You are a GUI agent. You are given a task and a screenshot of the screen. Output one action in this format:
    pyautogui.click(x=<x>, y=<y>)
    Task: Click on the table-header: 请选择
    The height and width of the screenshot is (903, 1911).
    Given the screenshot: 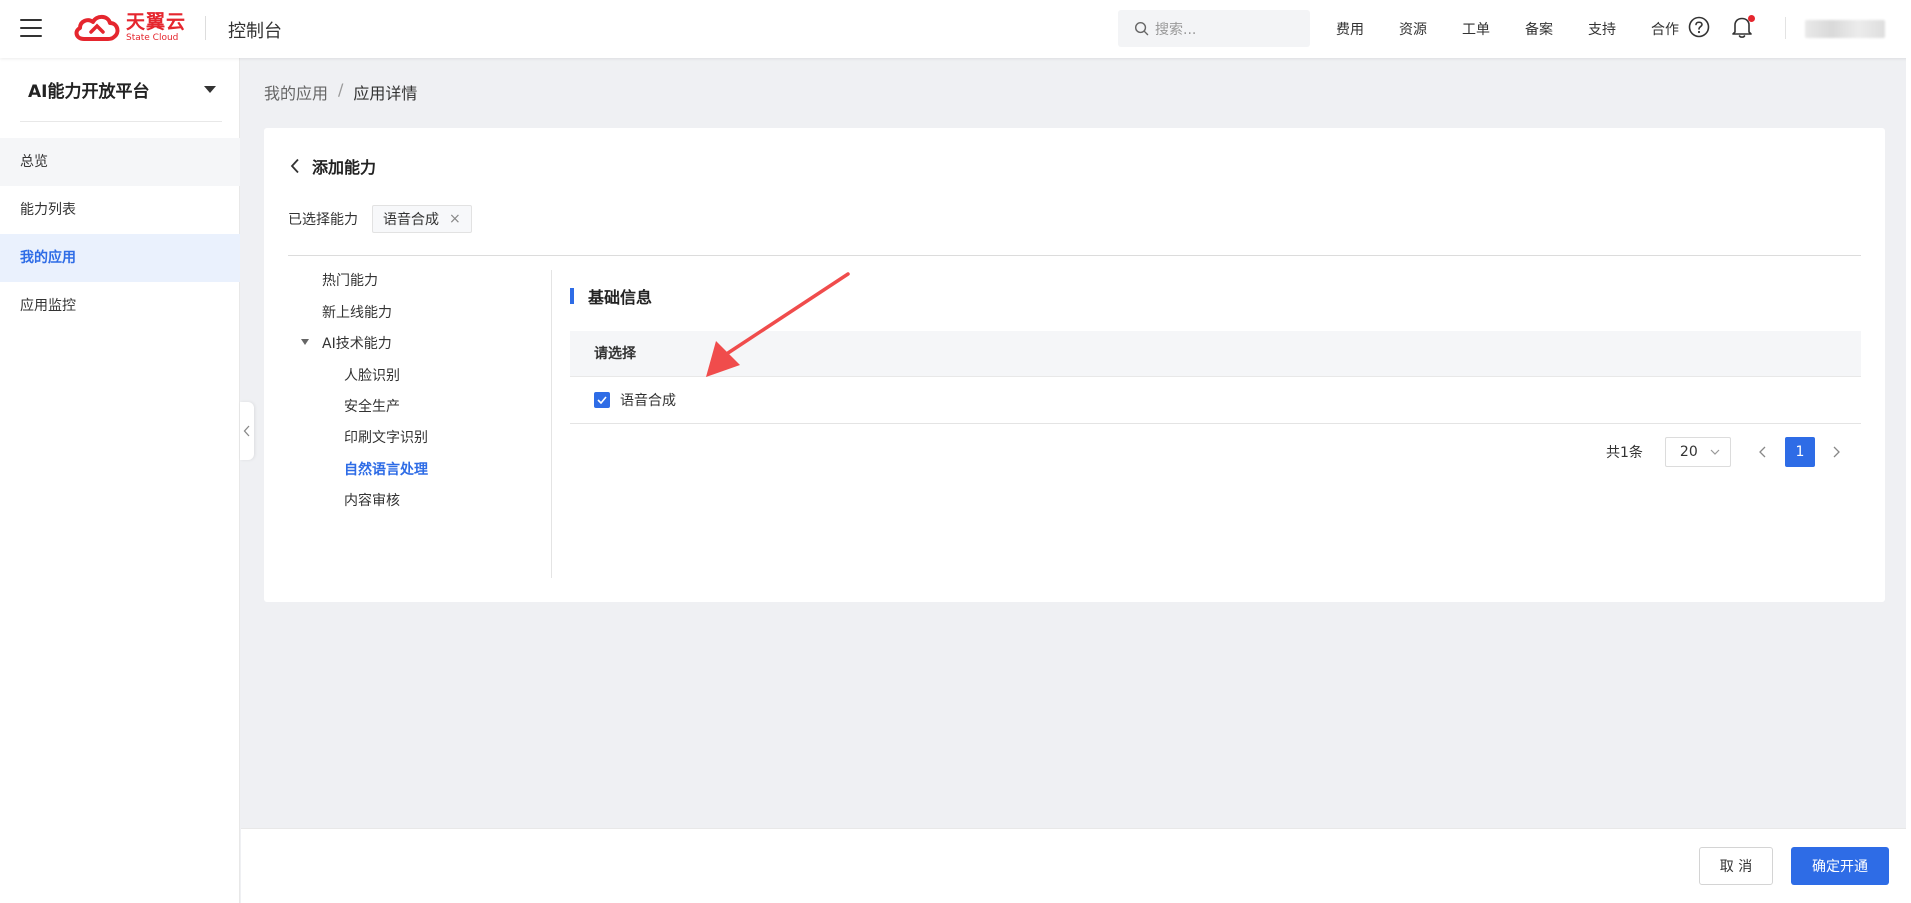 What is the action you would take?
    pyautogui.click(x=1215, y=354)
    